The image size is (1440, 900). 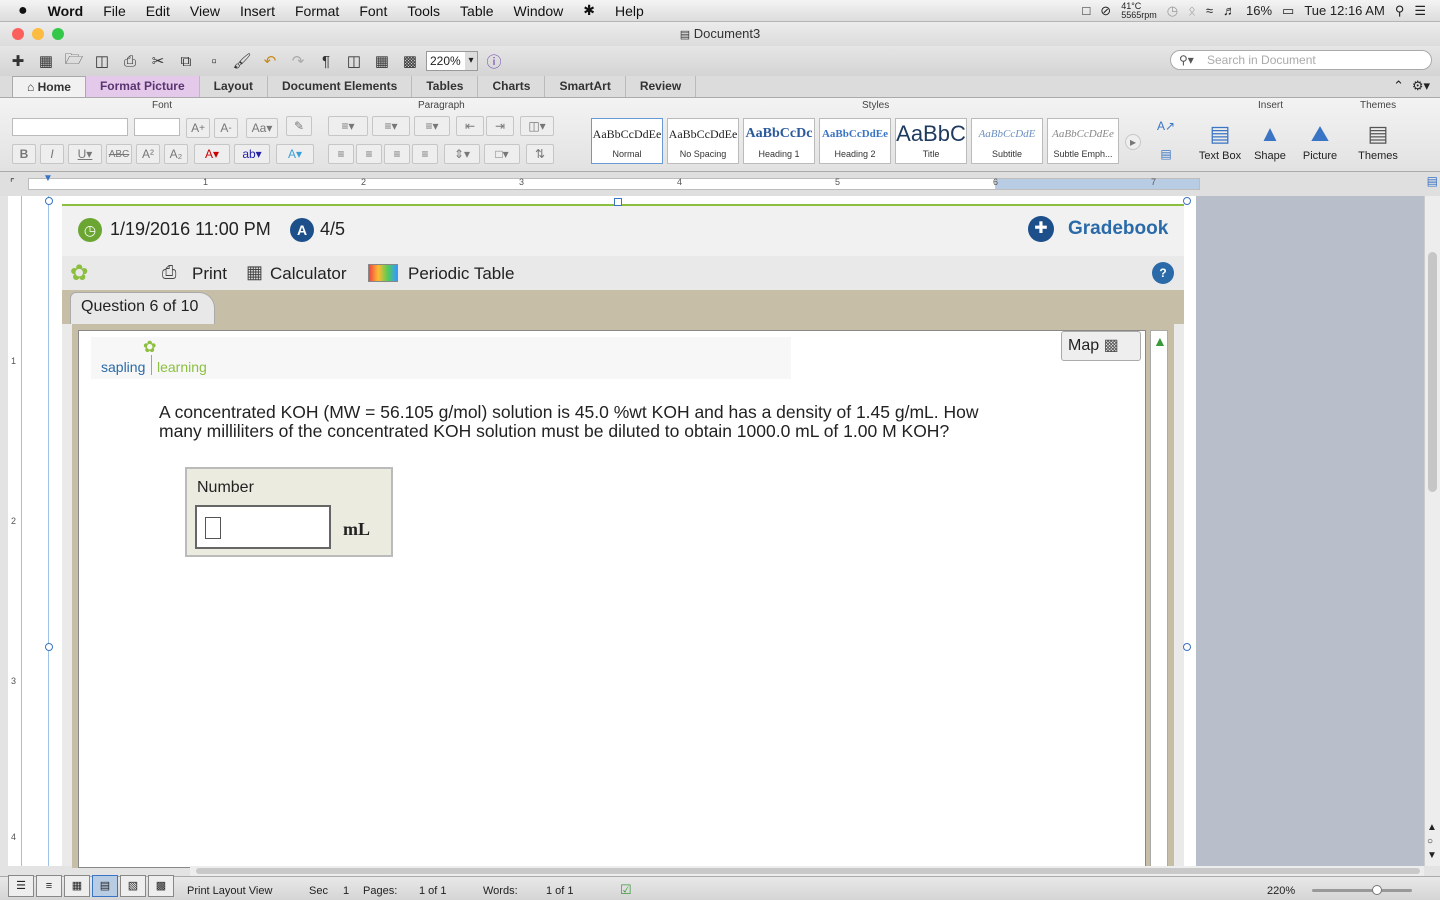 What do you see at coordinates (348, 126) in the screenshot?
I see `bullets-button: ≡▾` at bounding box center [348, 126].